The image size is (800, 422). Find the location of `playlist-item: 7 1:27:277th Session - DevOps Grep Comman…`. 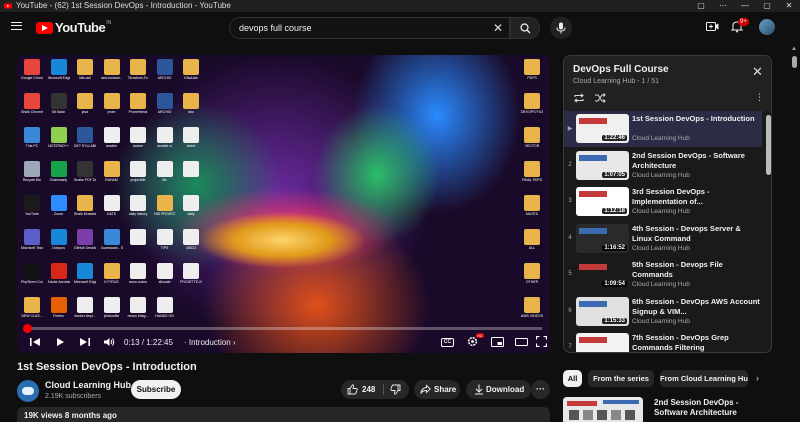

playlist-item: 7 1:27:277th Session - DevOps Grep Comman… is located at coordinates (663, 341).